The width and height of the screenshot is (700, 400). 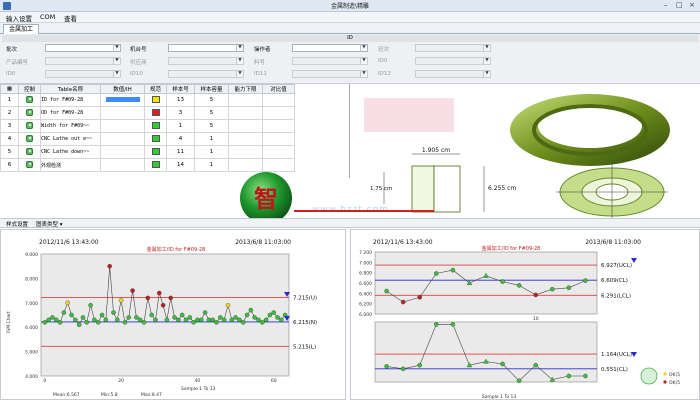 I want to click on menu-view: 查看, so click(x=70, y=18).